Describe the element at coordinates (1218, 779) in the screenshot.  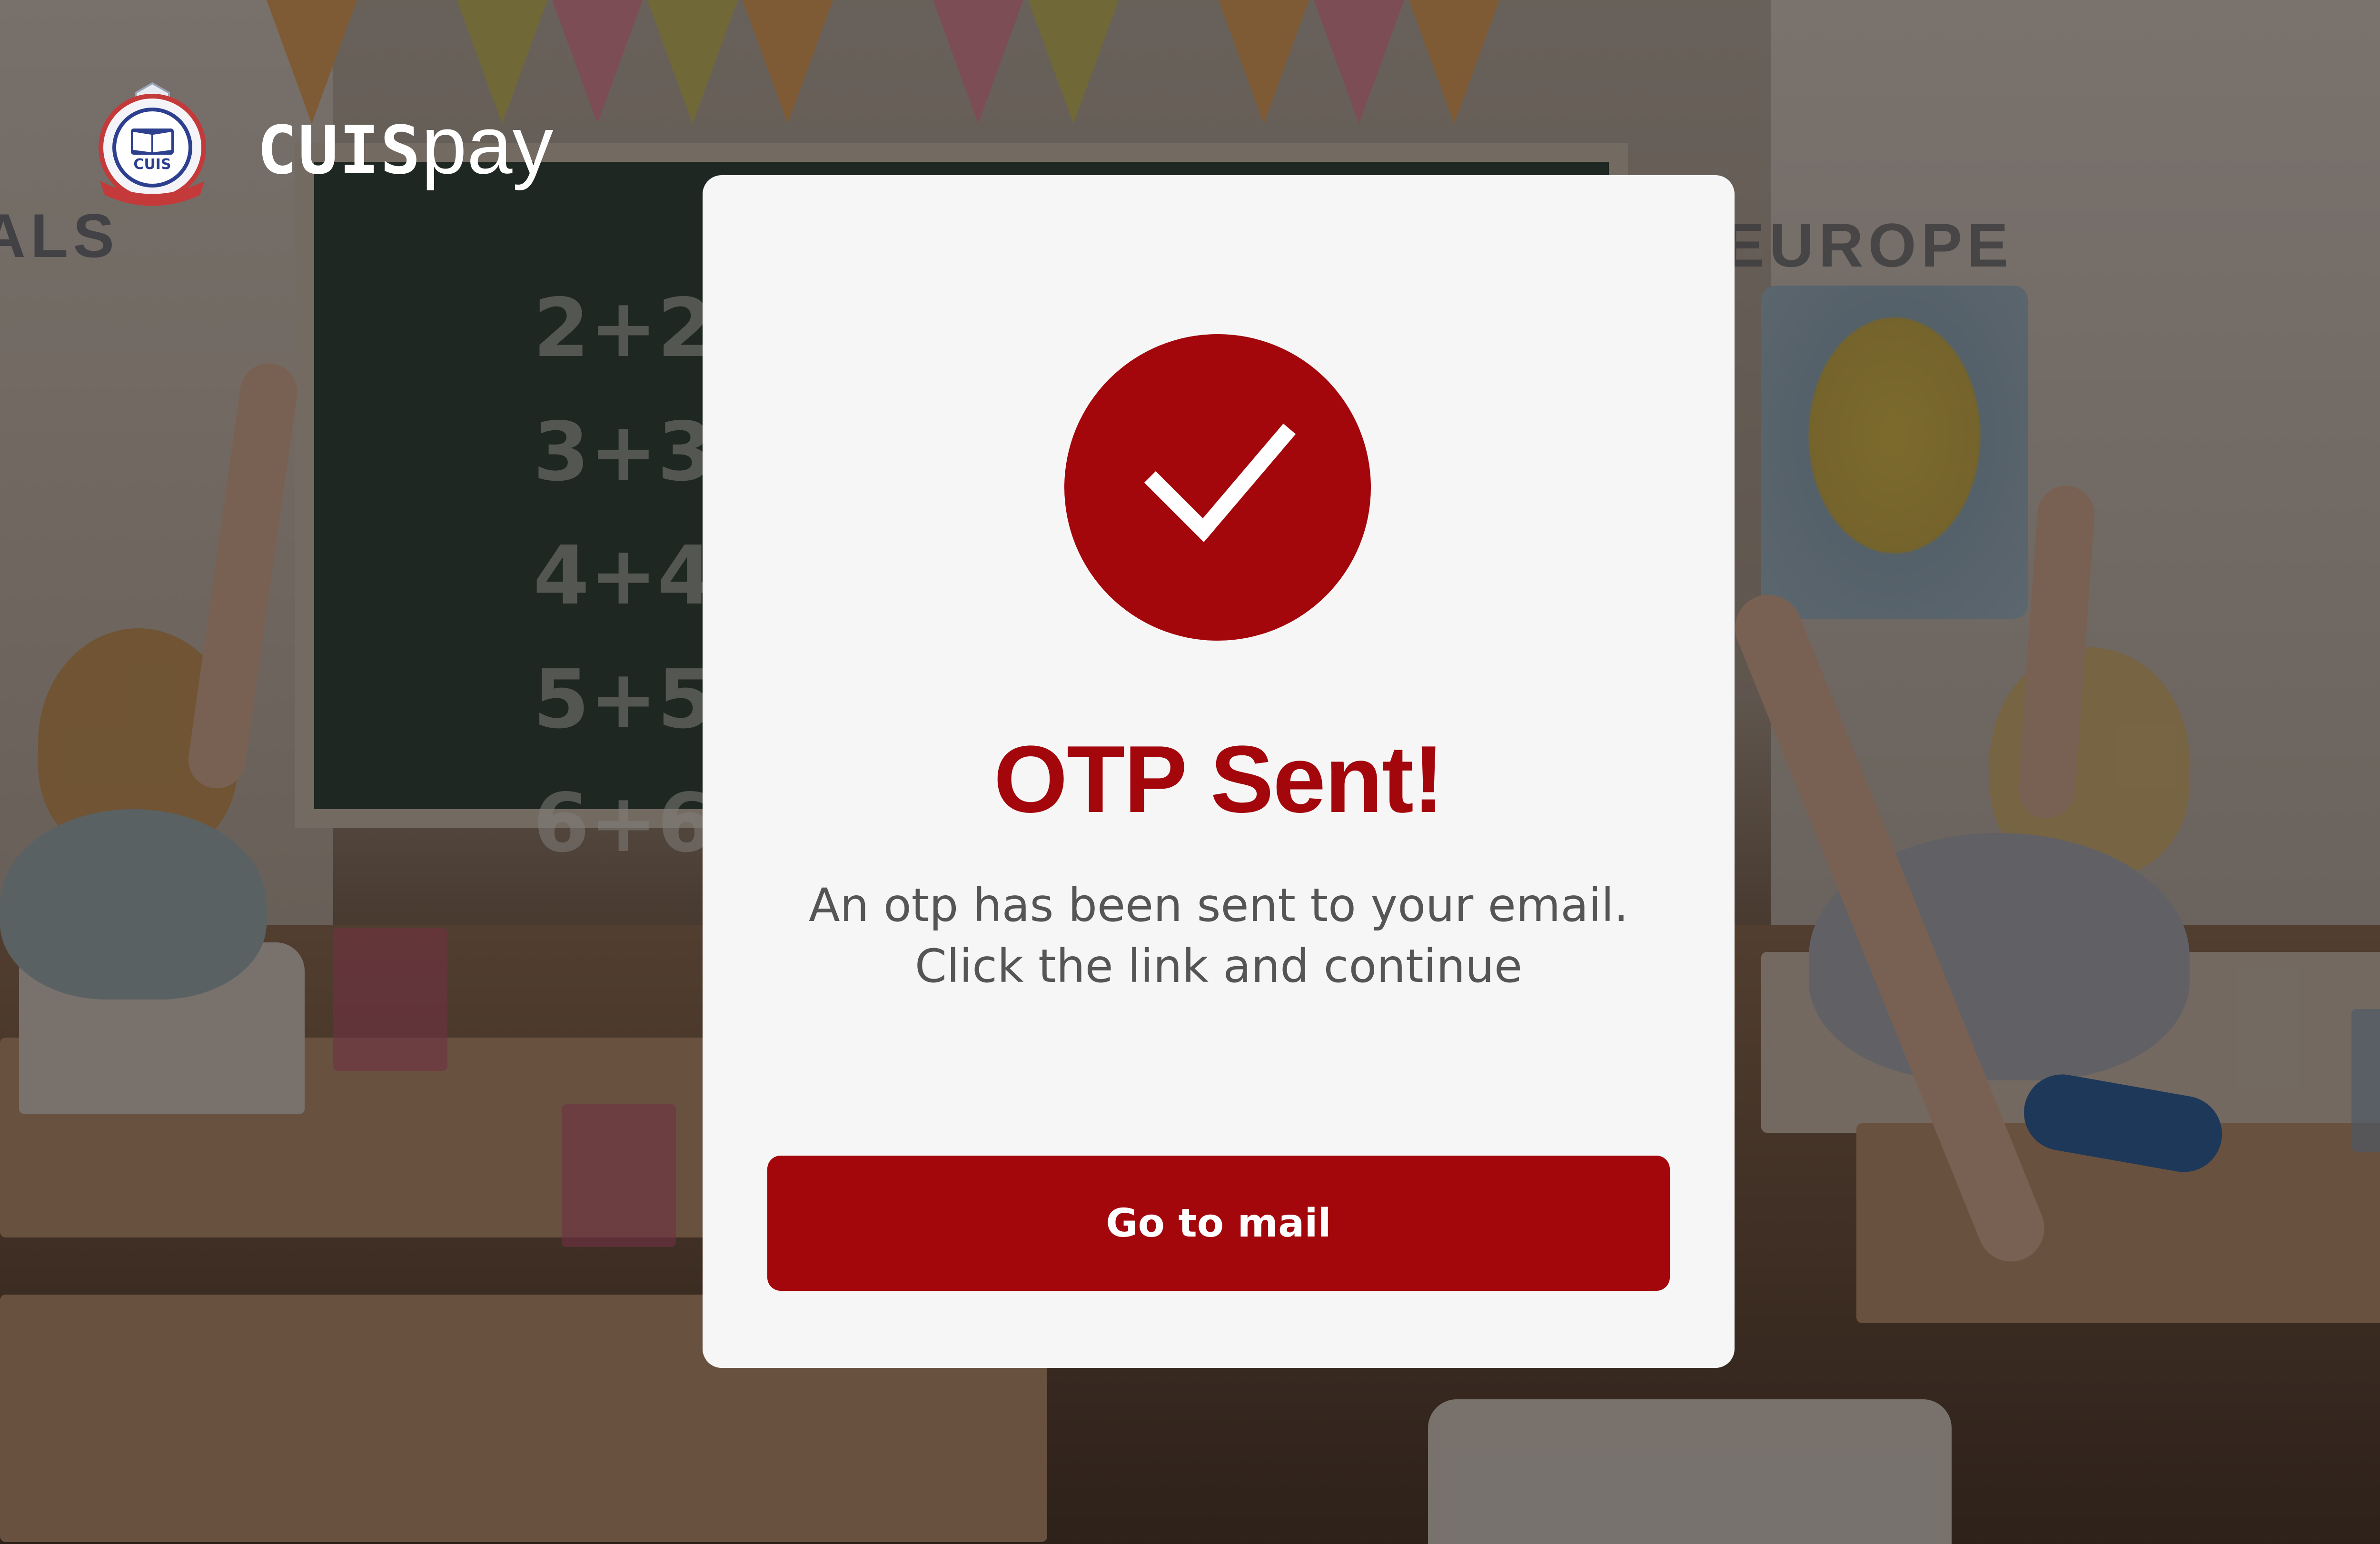
I see `dialog-title: OTP Sent!` at that location.